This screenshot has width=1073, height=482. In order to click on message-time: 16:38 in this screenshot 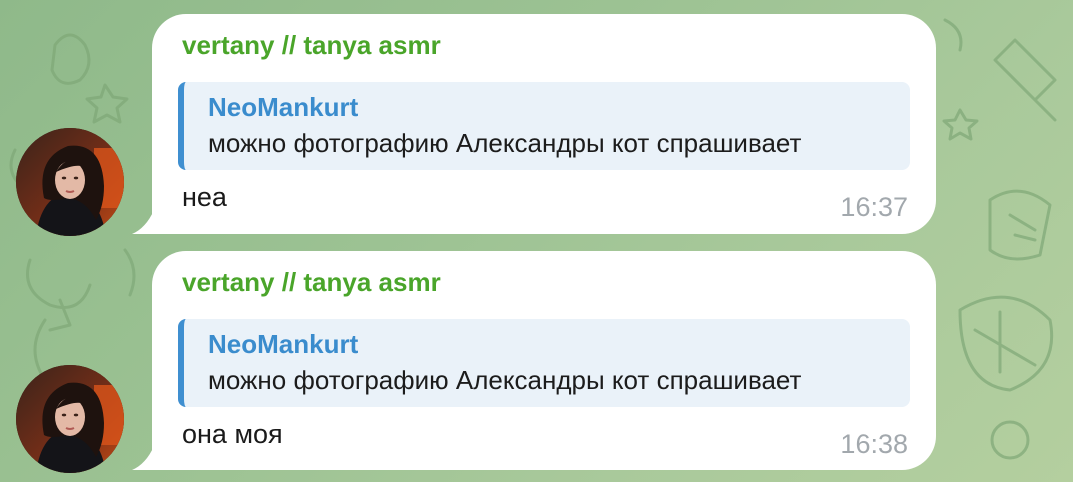, I will do `click(874, 444)`.